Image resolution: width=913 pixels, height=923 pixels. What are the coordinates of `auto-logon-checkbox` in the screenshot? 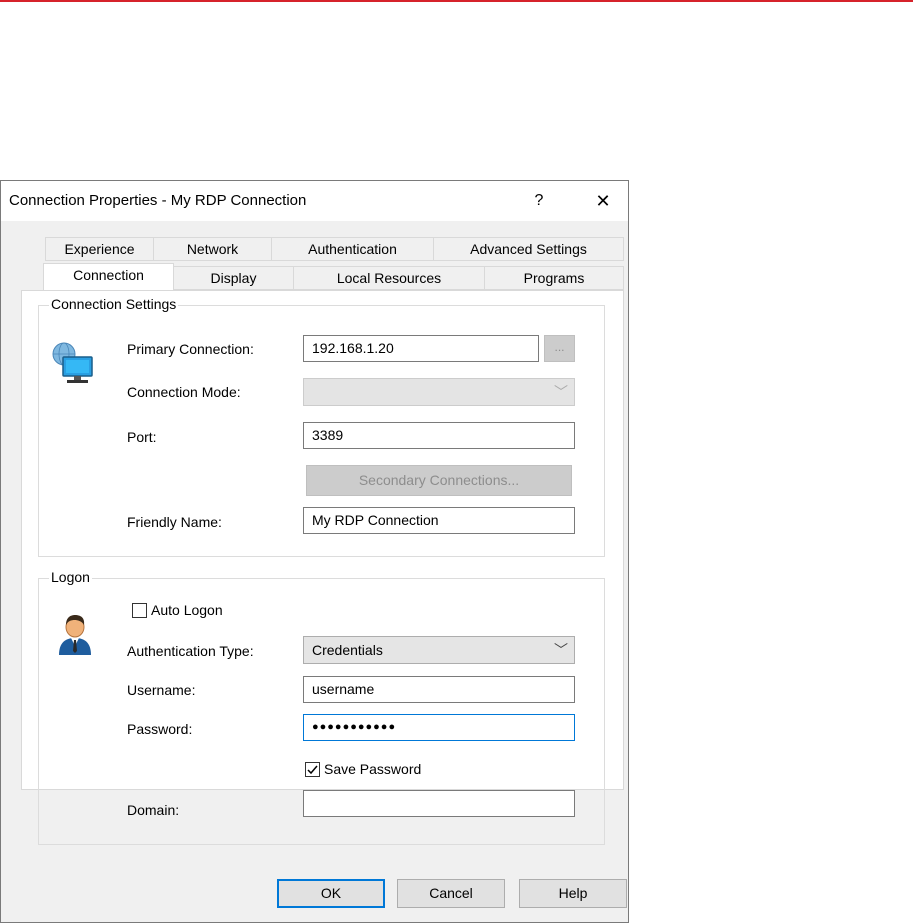 It's located at (139, 610).